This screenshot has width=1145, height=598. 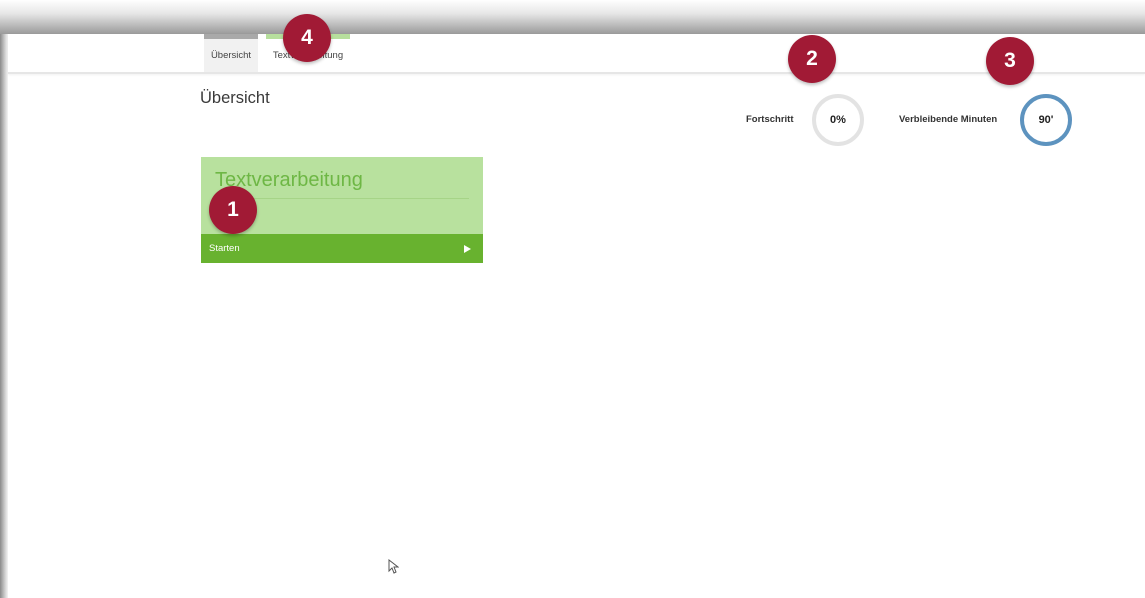 I want to click on callout-badge-3: 3, so click(x=1010, y=61).